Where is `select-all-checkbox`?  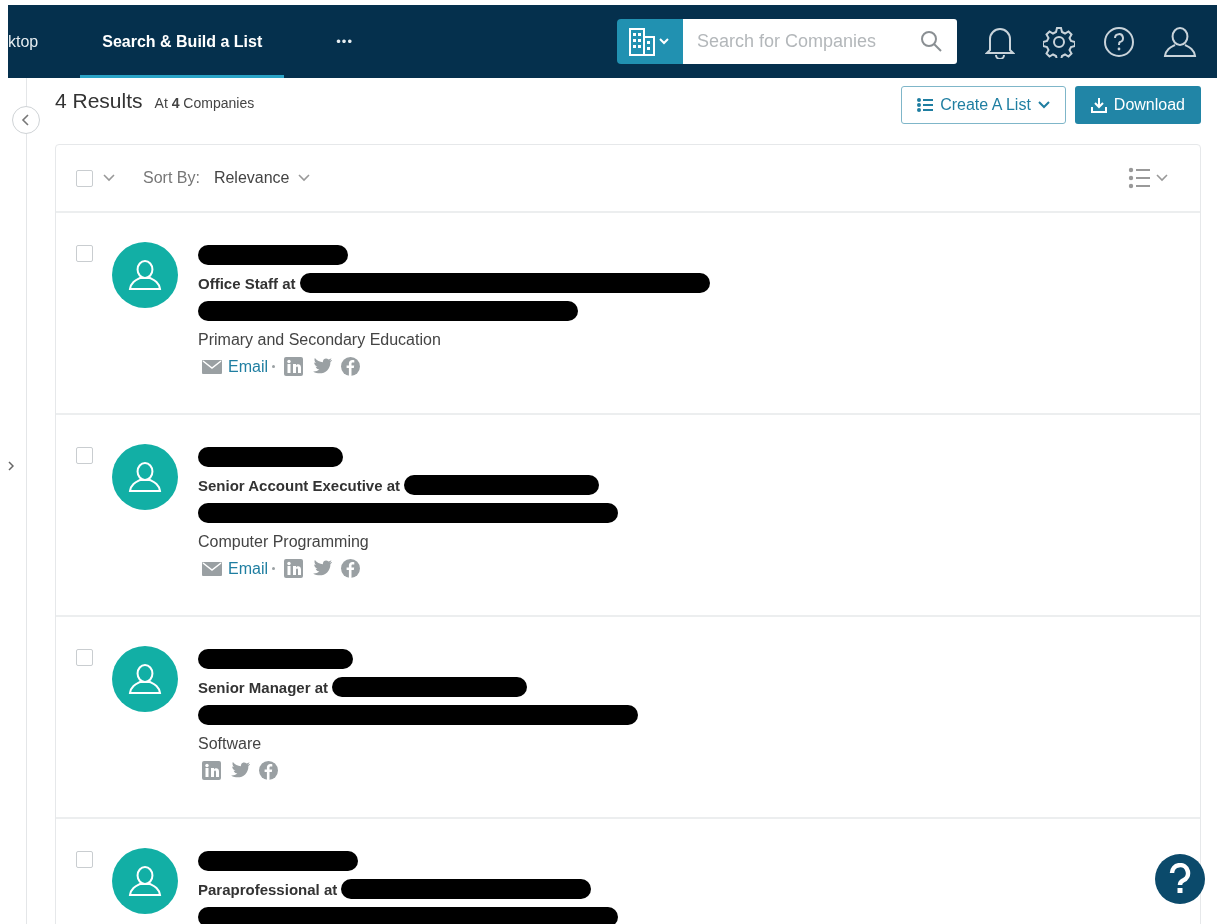 select-all-checkbox is located at coordinates (84, 178).